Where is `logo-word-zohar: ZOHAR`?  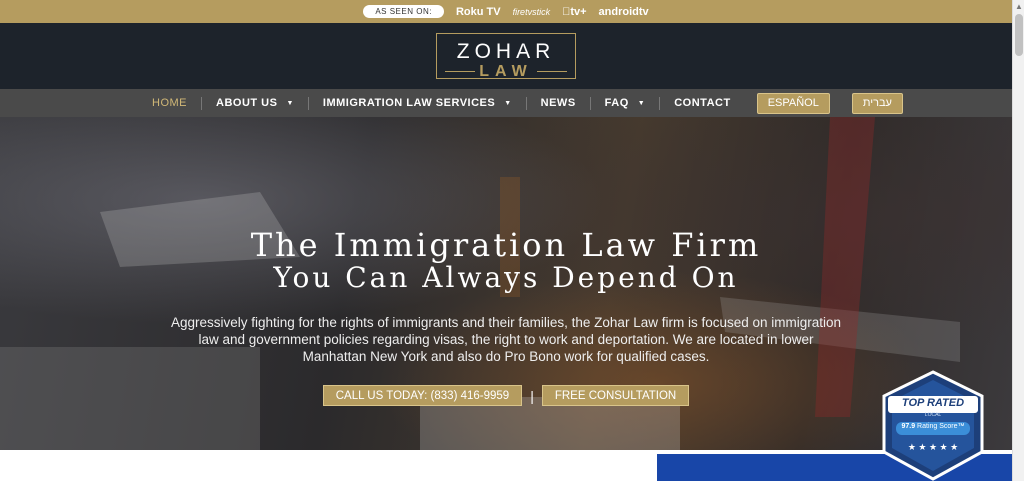 logo-word-zohar: ZOHAR is located at coordinates (506, 51).